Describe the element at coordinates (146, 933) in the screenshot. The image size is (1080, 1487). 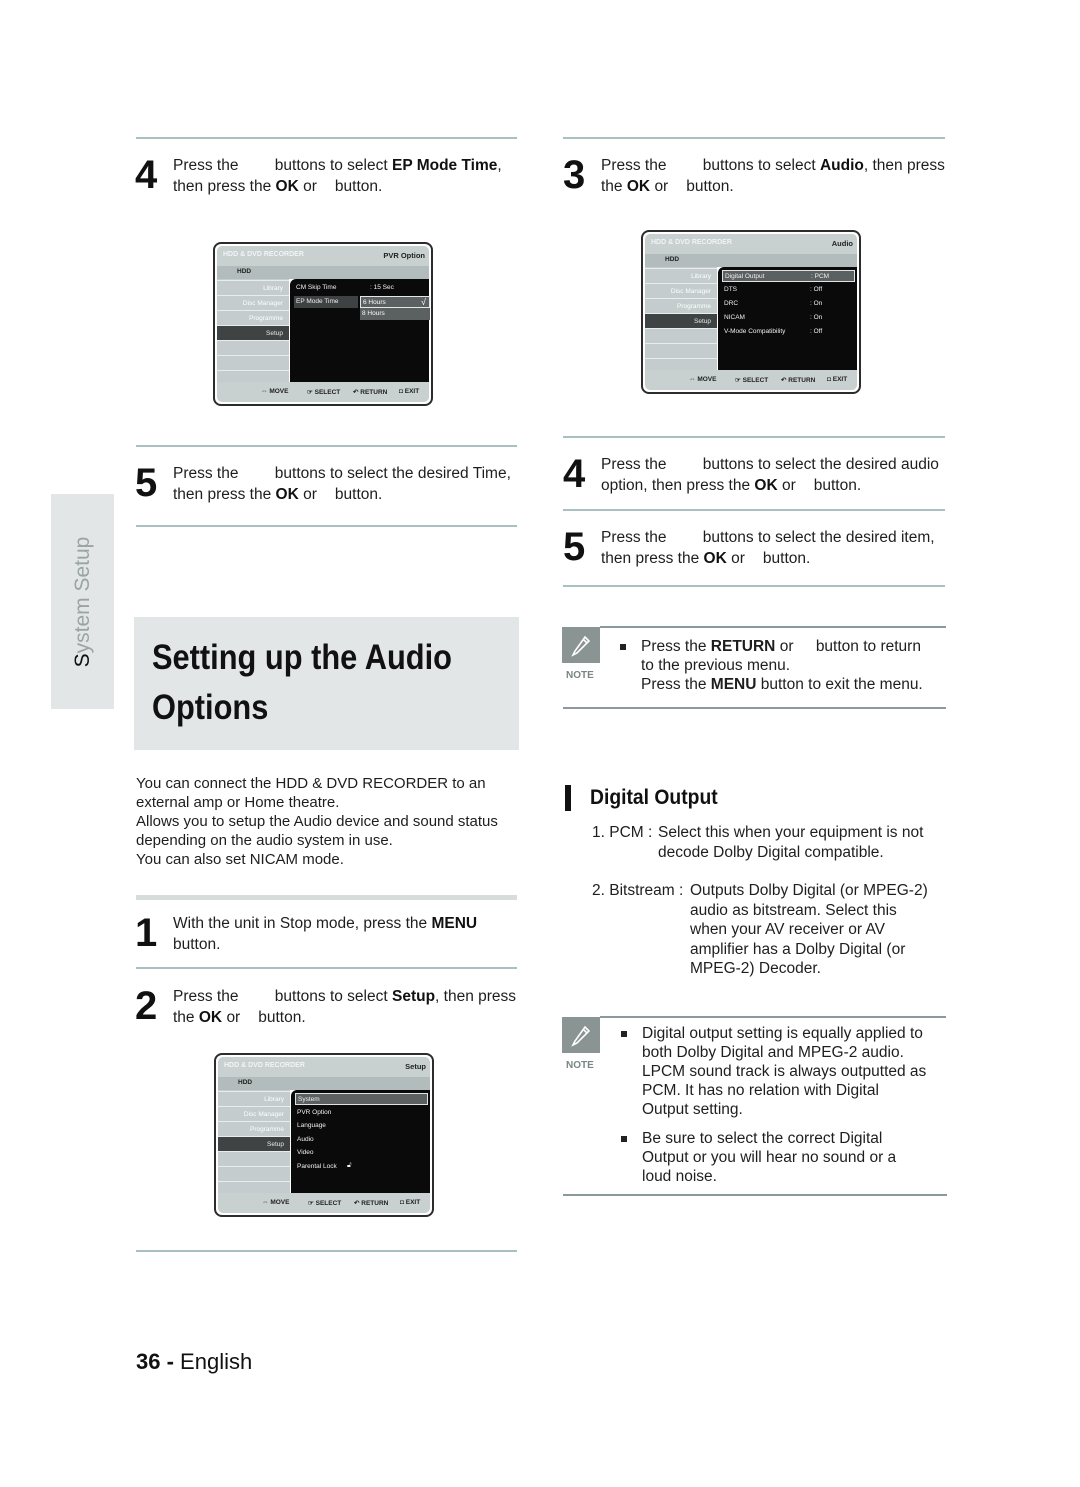
I see `step-number: 1` at that location.